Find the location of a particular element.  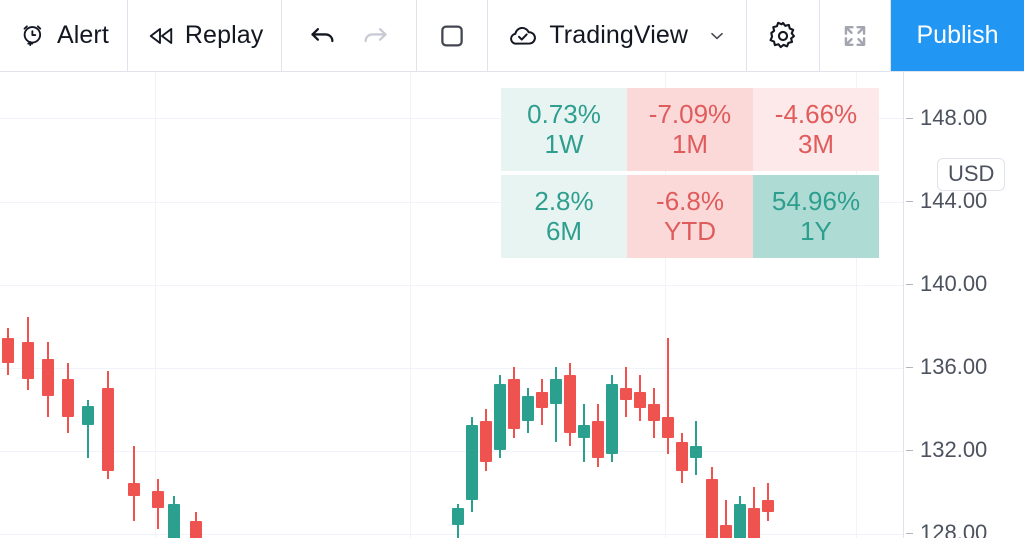

price-tick-label: 144.00 is located at coordinates (954, 200).